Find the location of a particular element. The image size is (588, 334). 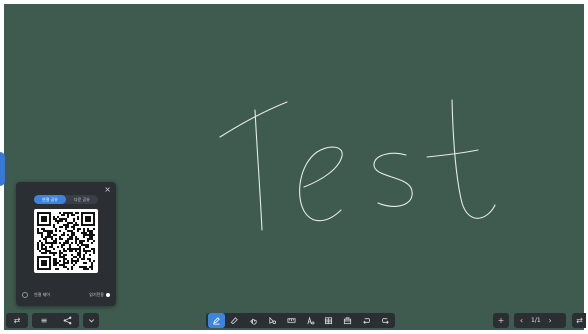

text-tool-icon is located at coordinates (310, 320).